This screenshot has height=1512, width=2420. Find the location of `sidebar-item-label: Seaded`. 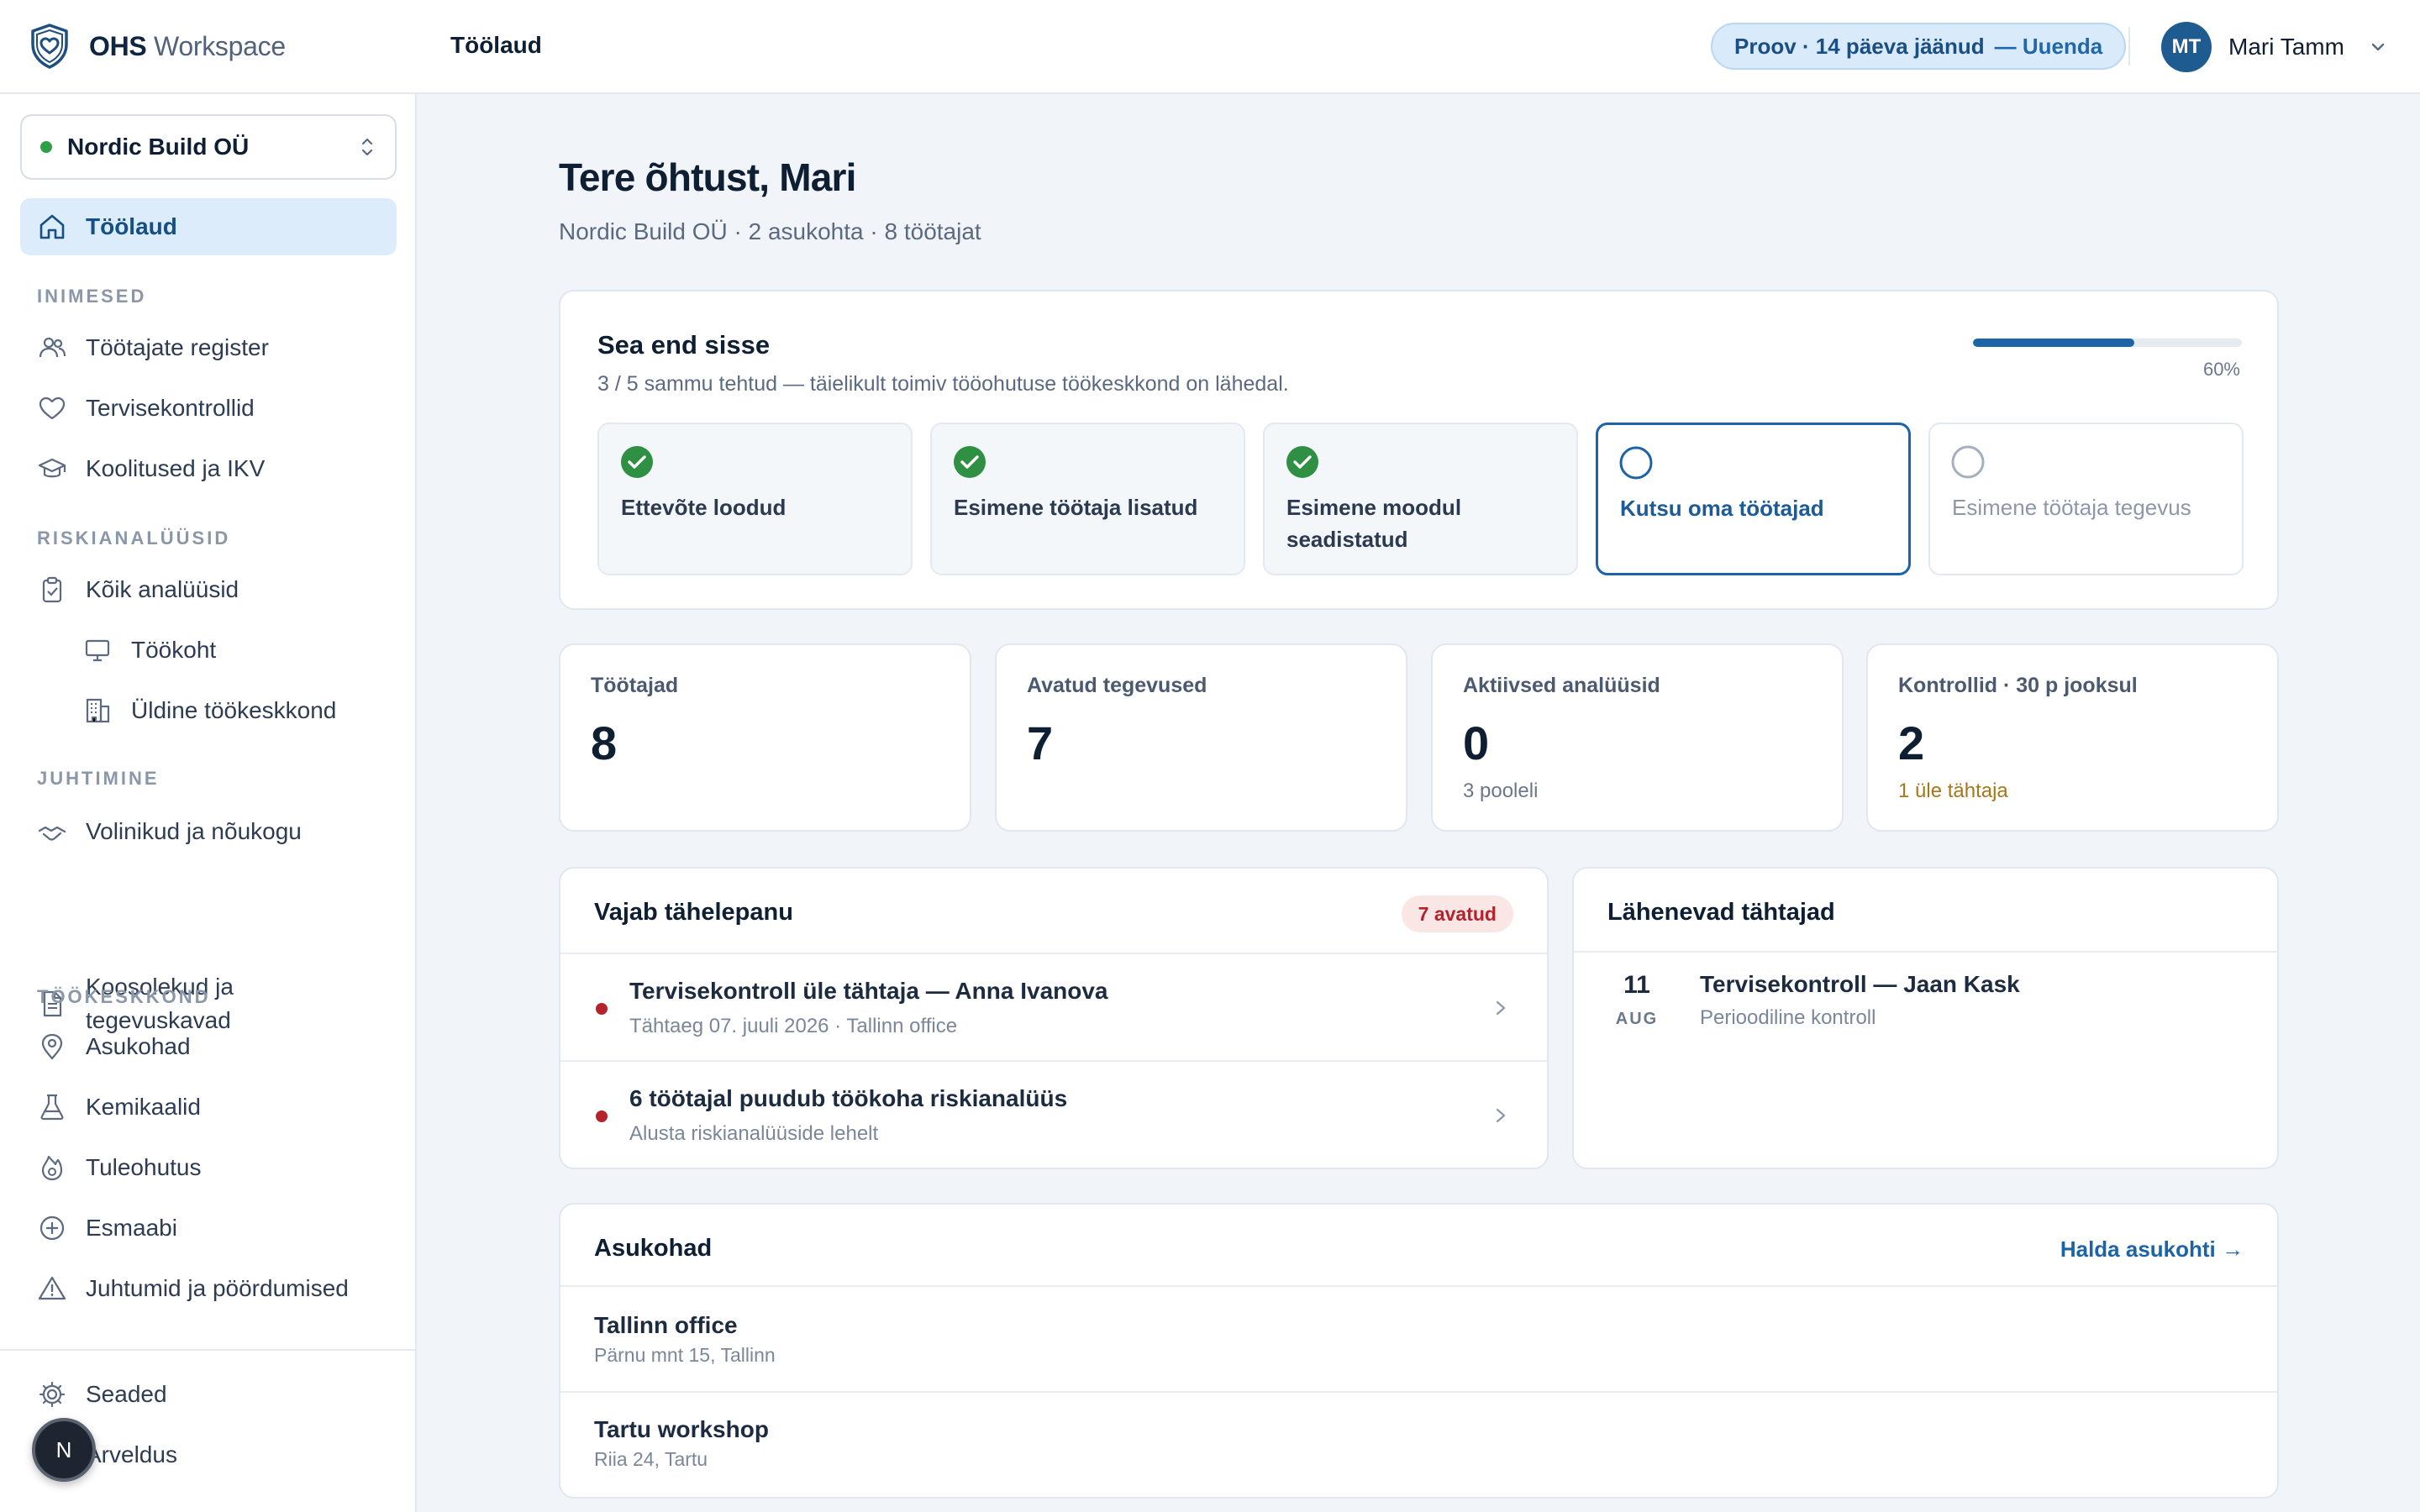

sidebar-item-label: Seaded is located at coordinates (127, 1394).